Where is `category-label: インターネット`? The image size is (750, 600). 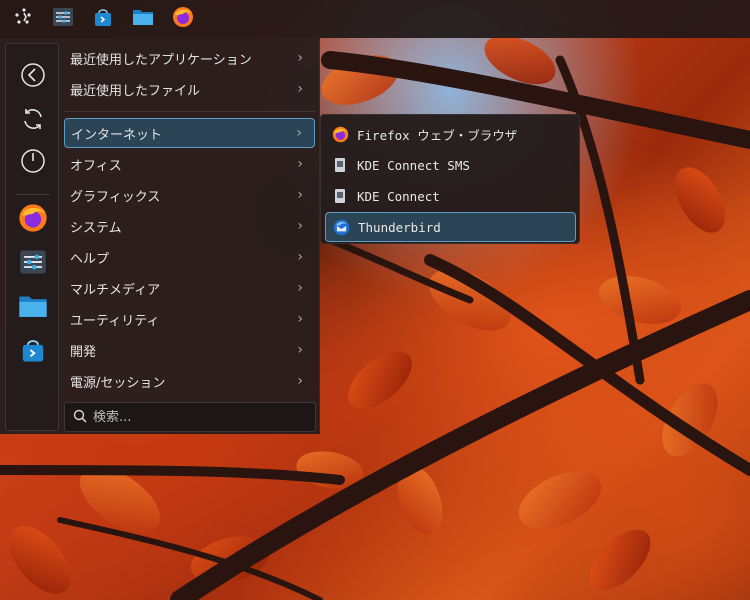
category-label: インターネット is located at coordinates (117, 135).